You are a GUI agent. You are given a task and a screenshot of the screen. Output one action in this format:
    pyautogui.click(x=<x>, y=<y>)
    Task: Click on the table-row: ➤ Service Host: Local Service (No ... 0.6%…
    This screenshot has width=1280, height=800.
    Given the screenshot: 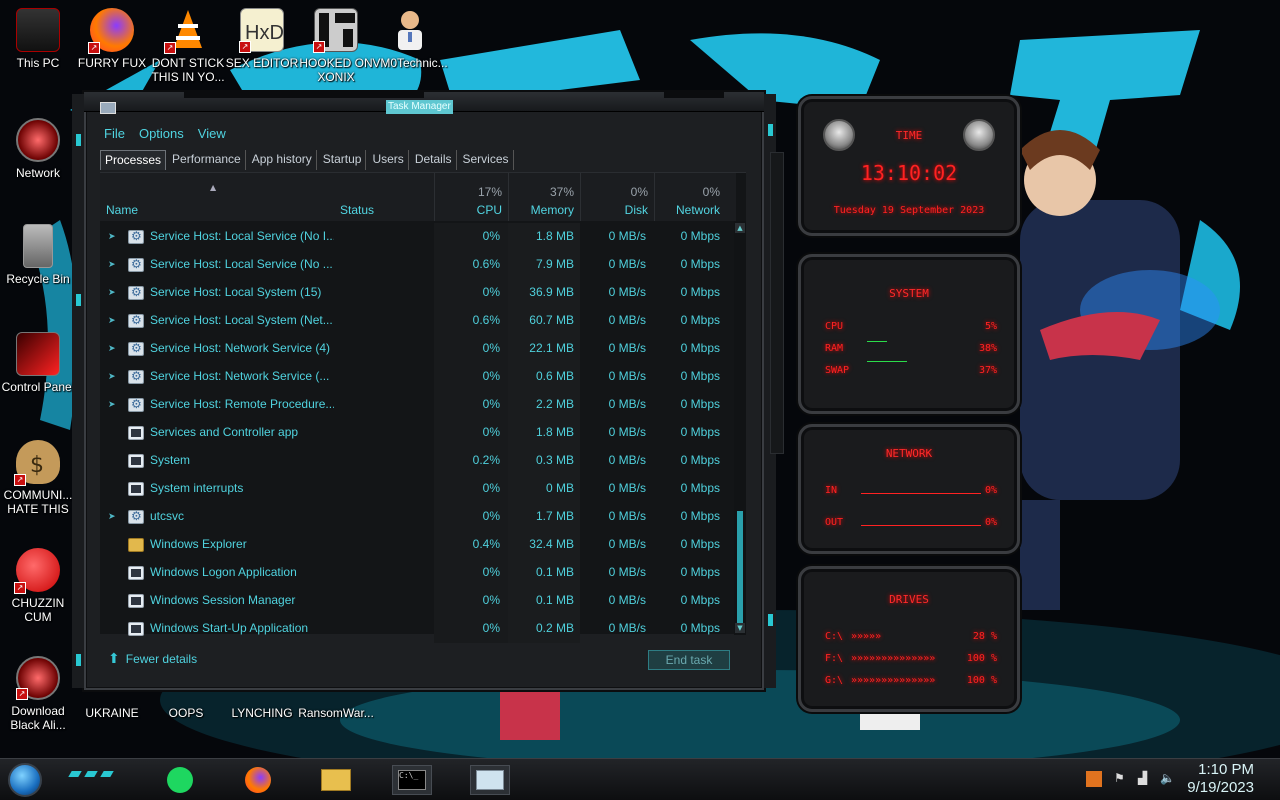 What is the action you would take?
    pyautogui.click(x=418, y=265)
    